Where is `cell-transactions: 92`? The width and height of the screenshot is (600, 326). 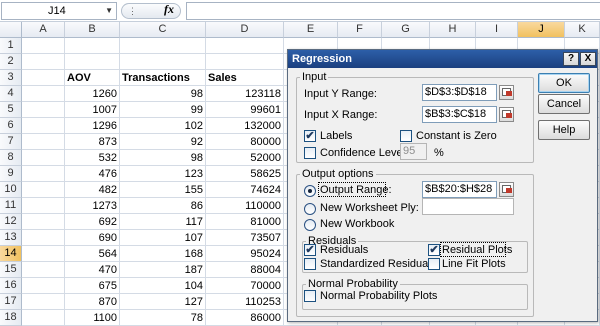
cell-transactions: 92 is located at coordinates (163, 142).